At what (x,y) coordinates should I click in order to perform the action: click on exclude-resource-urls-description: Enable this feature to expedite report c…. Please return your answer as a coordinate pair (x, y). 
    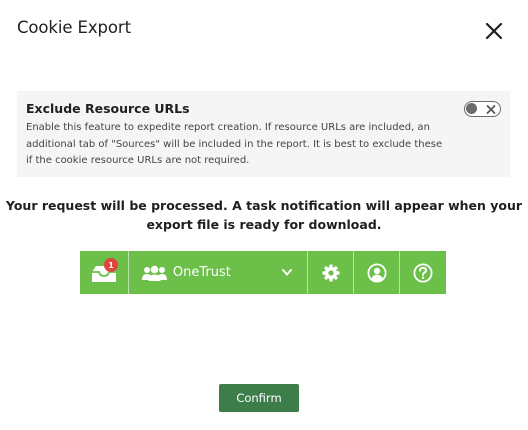
    Looking at the image, I should click on (234, 144).